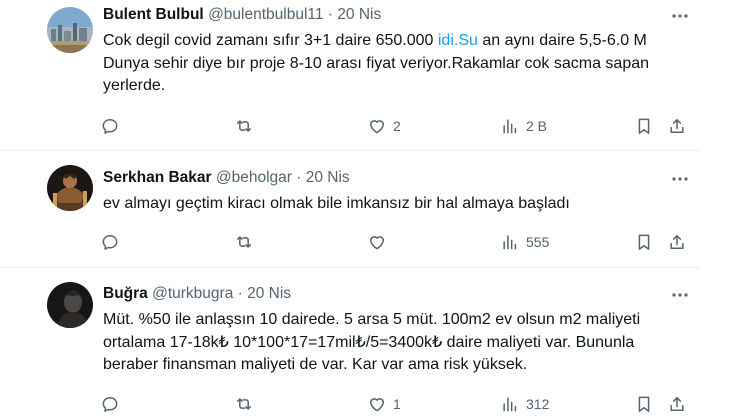  I want to click on views-count: 555, so click(538, 242).